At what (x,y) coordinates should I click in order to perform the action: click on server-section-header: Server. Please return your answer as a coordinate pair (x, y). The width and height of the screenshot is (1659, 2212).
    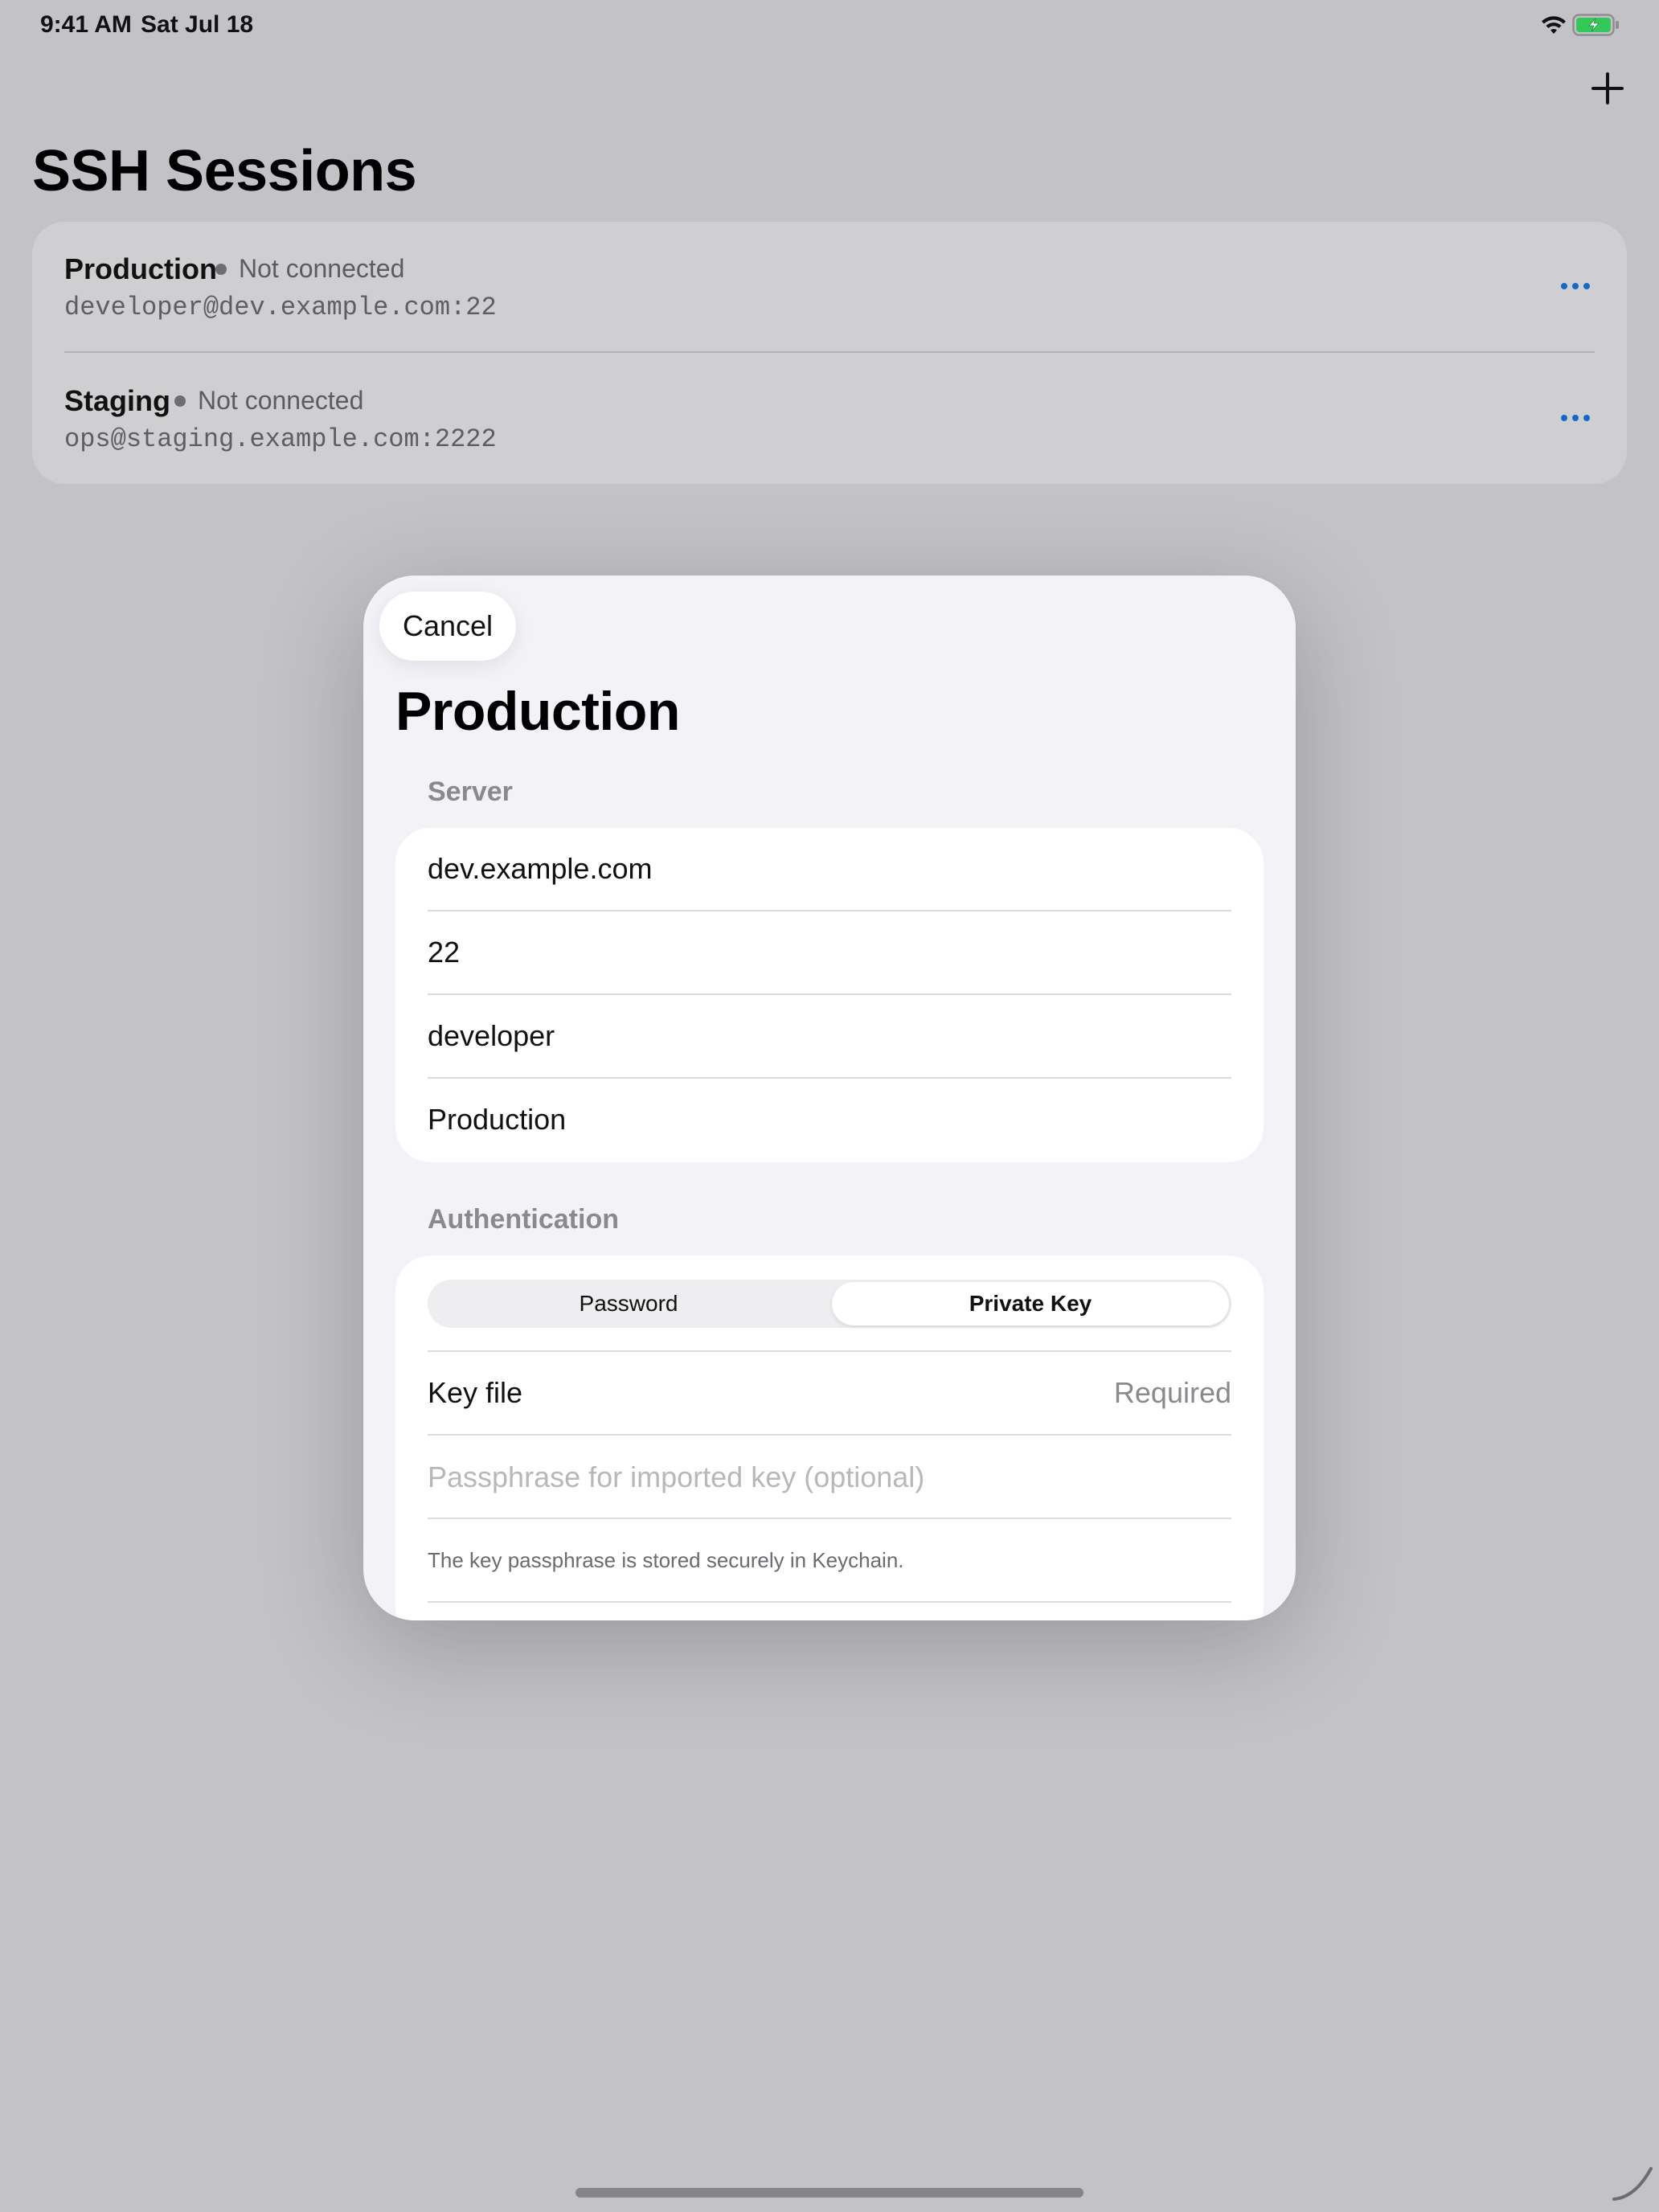
    Looking at the image, I should click on (470, 791).